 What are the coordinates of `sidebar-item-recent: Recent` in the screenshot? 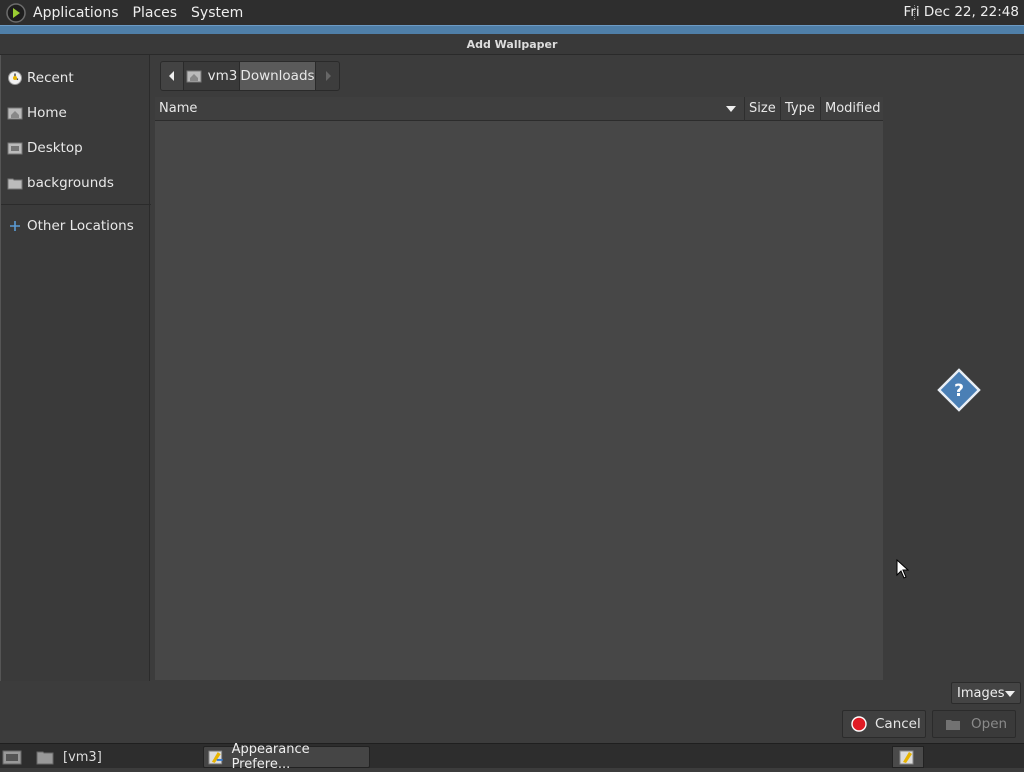 It's located at (40, 78).